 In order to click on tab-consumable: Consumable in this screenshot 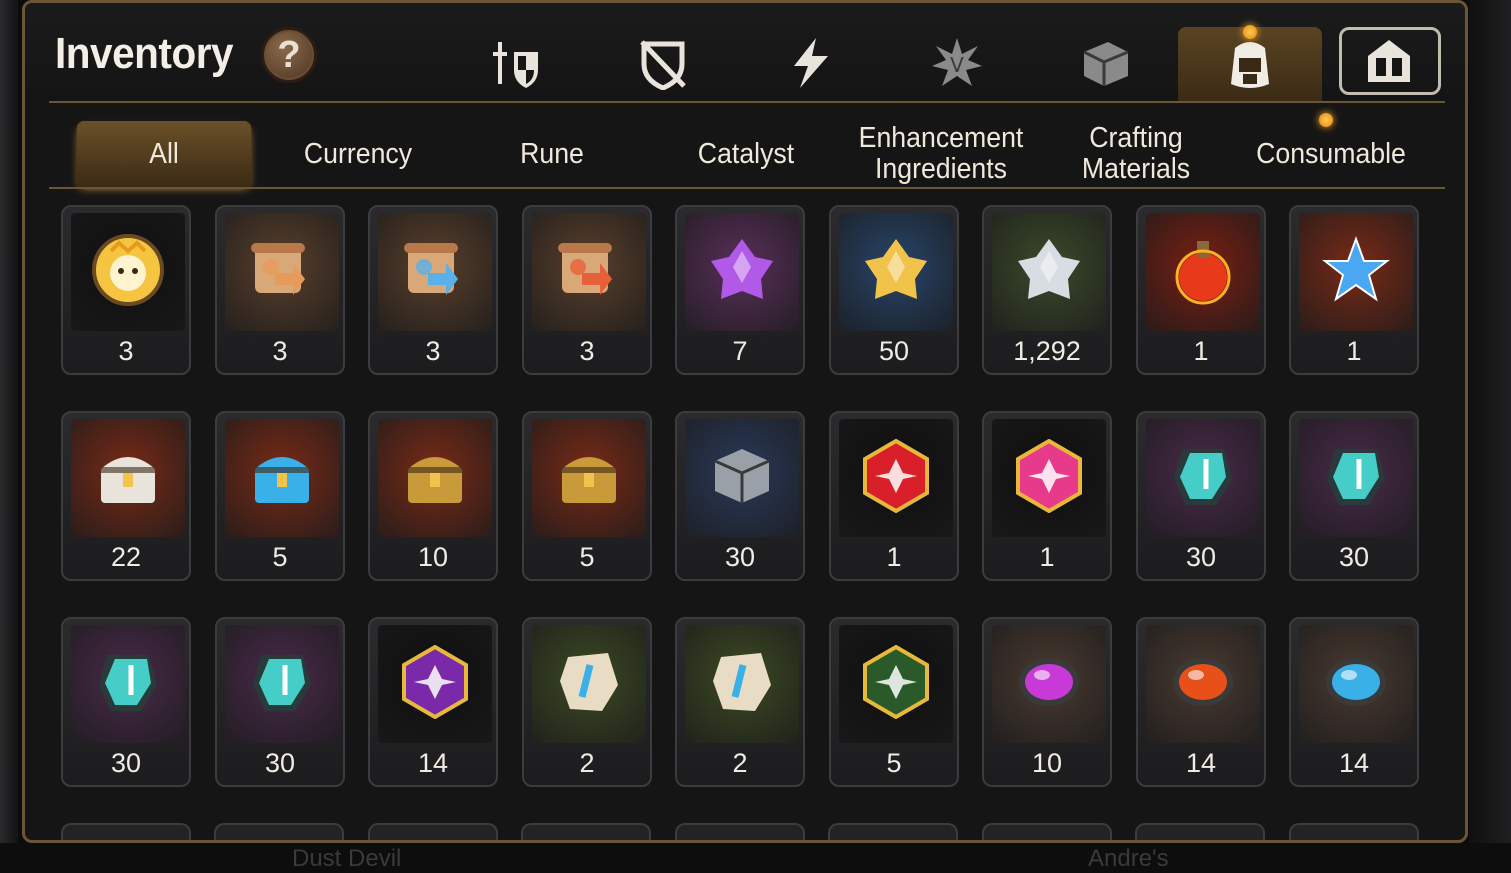, I will do `click(1331, 154)`.